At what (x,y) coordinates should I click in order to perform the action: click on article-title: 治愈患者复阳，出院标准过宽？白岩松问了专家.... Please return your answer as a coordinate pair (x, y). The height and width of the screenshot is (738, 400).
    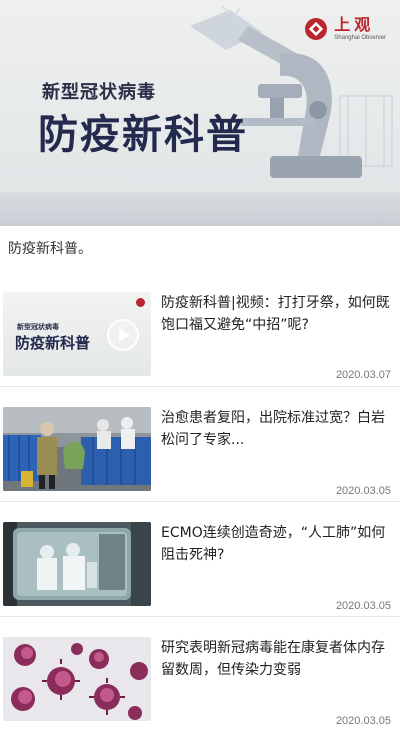
    Looking at the image, I should click on (277, 429).